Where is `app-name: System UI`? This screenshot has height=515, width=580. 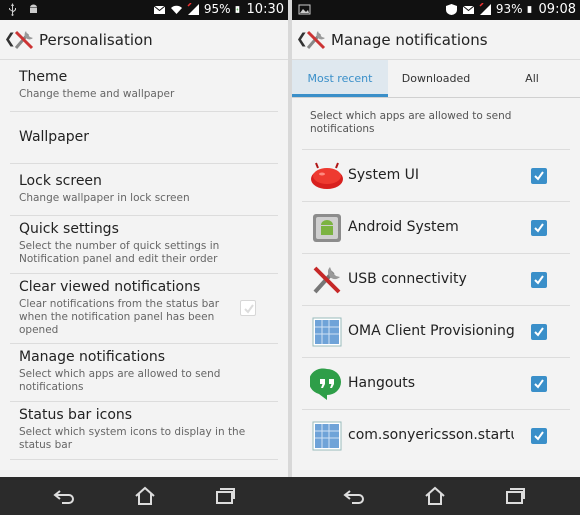
app-name: System UI is located at coordinates (384, 175).